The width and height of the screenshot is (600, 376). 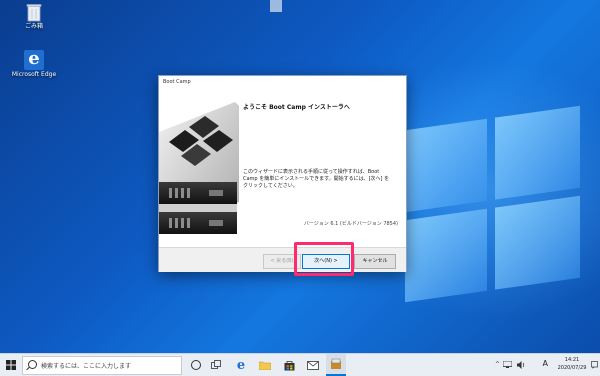 I want to click on taskbar-edge-button: e, so click(x=241, y=365).